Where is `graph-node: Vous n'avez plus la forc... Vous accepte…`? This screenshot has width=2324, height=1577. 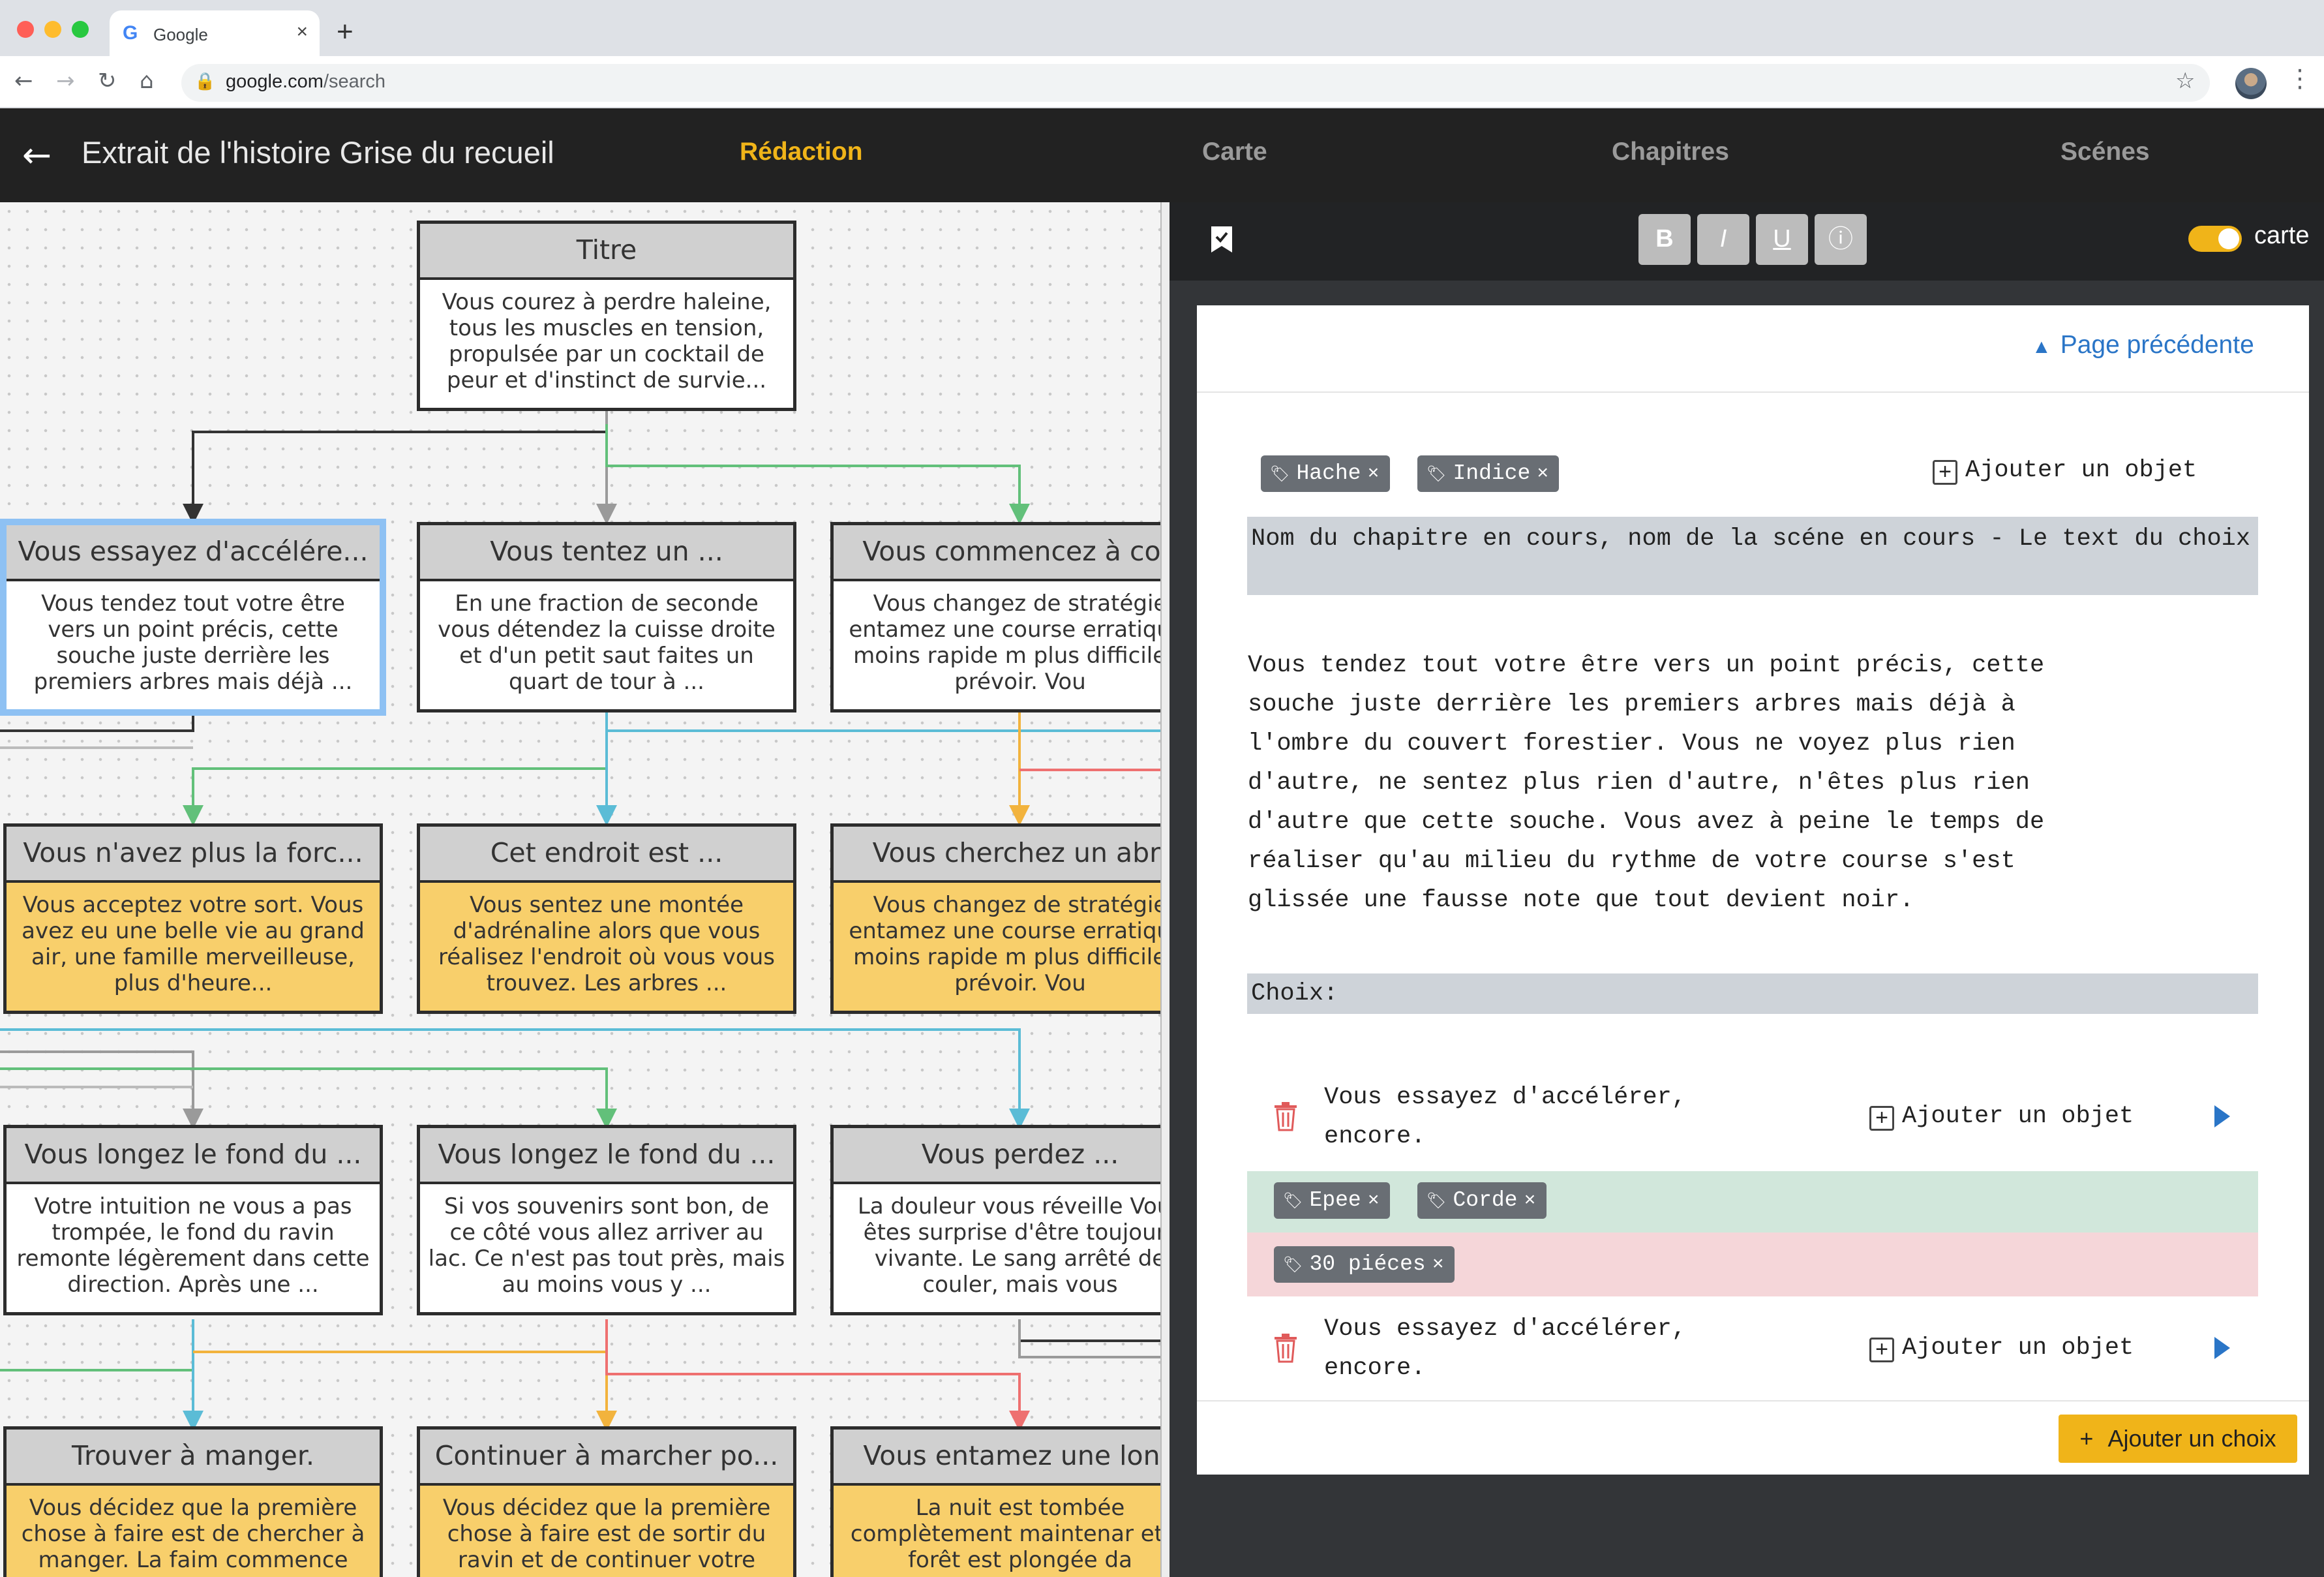
graph-node: Vous n'avez plus la forc... Vous accepte… is located at coordinates (193, 918).